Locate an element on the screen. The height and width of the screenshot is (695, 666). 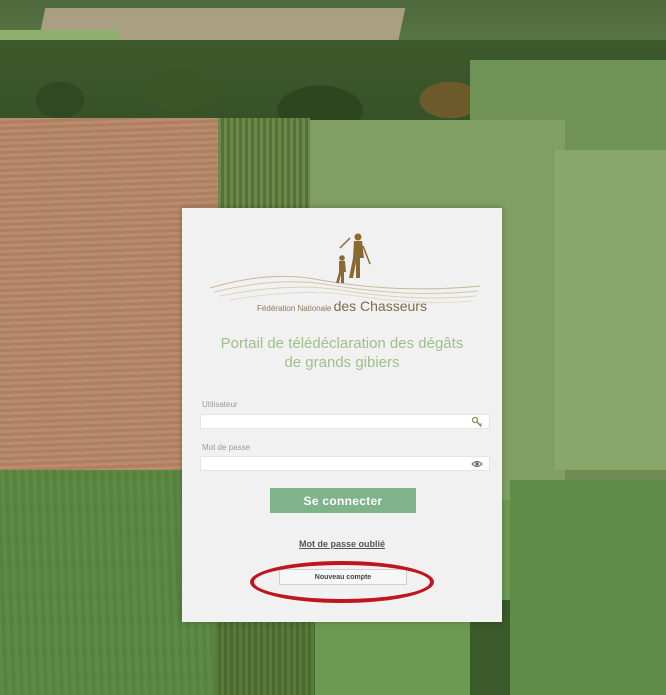
key-icon is located at coordinates (477, 422).